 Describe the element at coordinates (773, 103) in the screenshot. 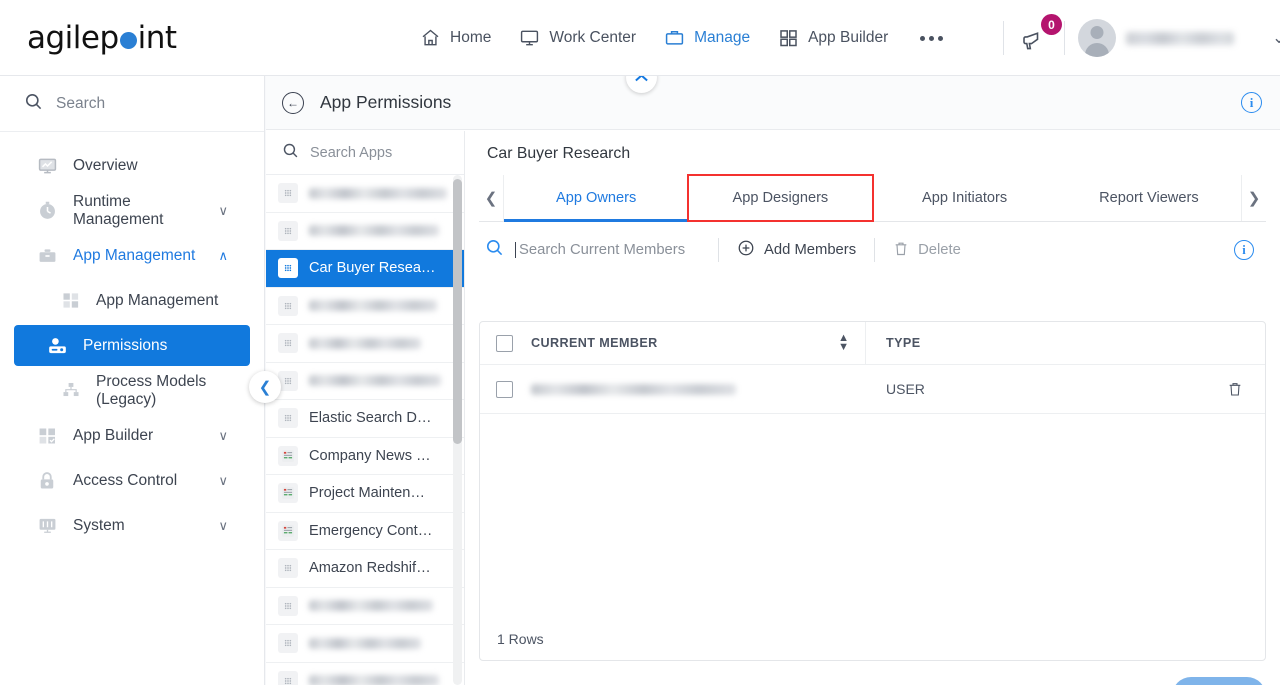

I see `page-header: ← App Permissions i` at that location.